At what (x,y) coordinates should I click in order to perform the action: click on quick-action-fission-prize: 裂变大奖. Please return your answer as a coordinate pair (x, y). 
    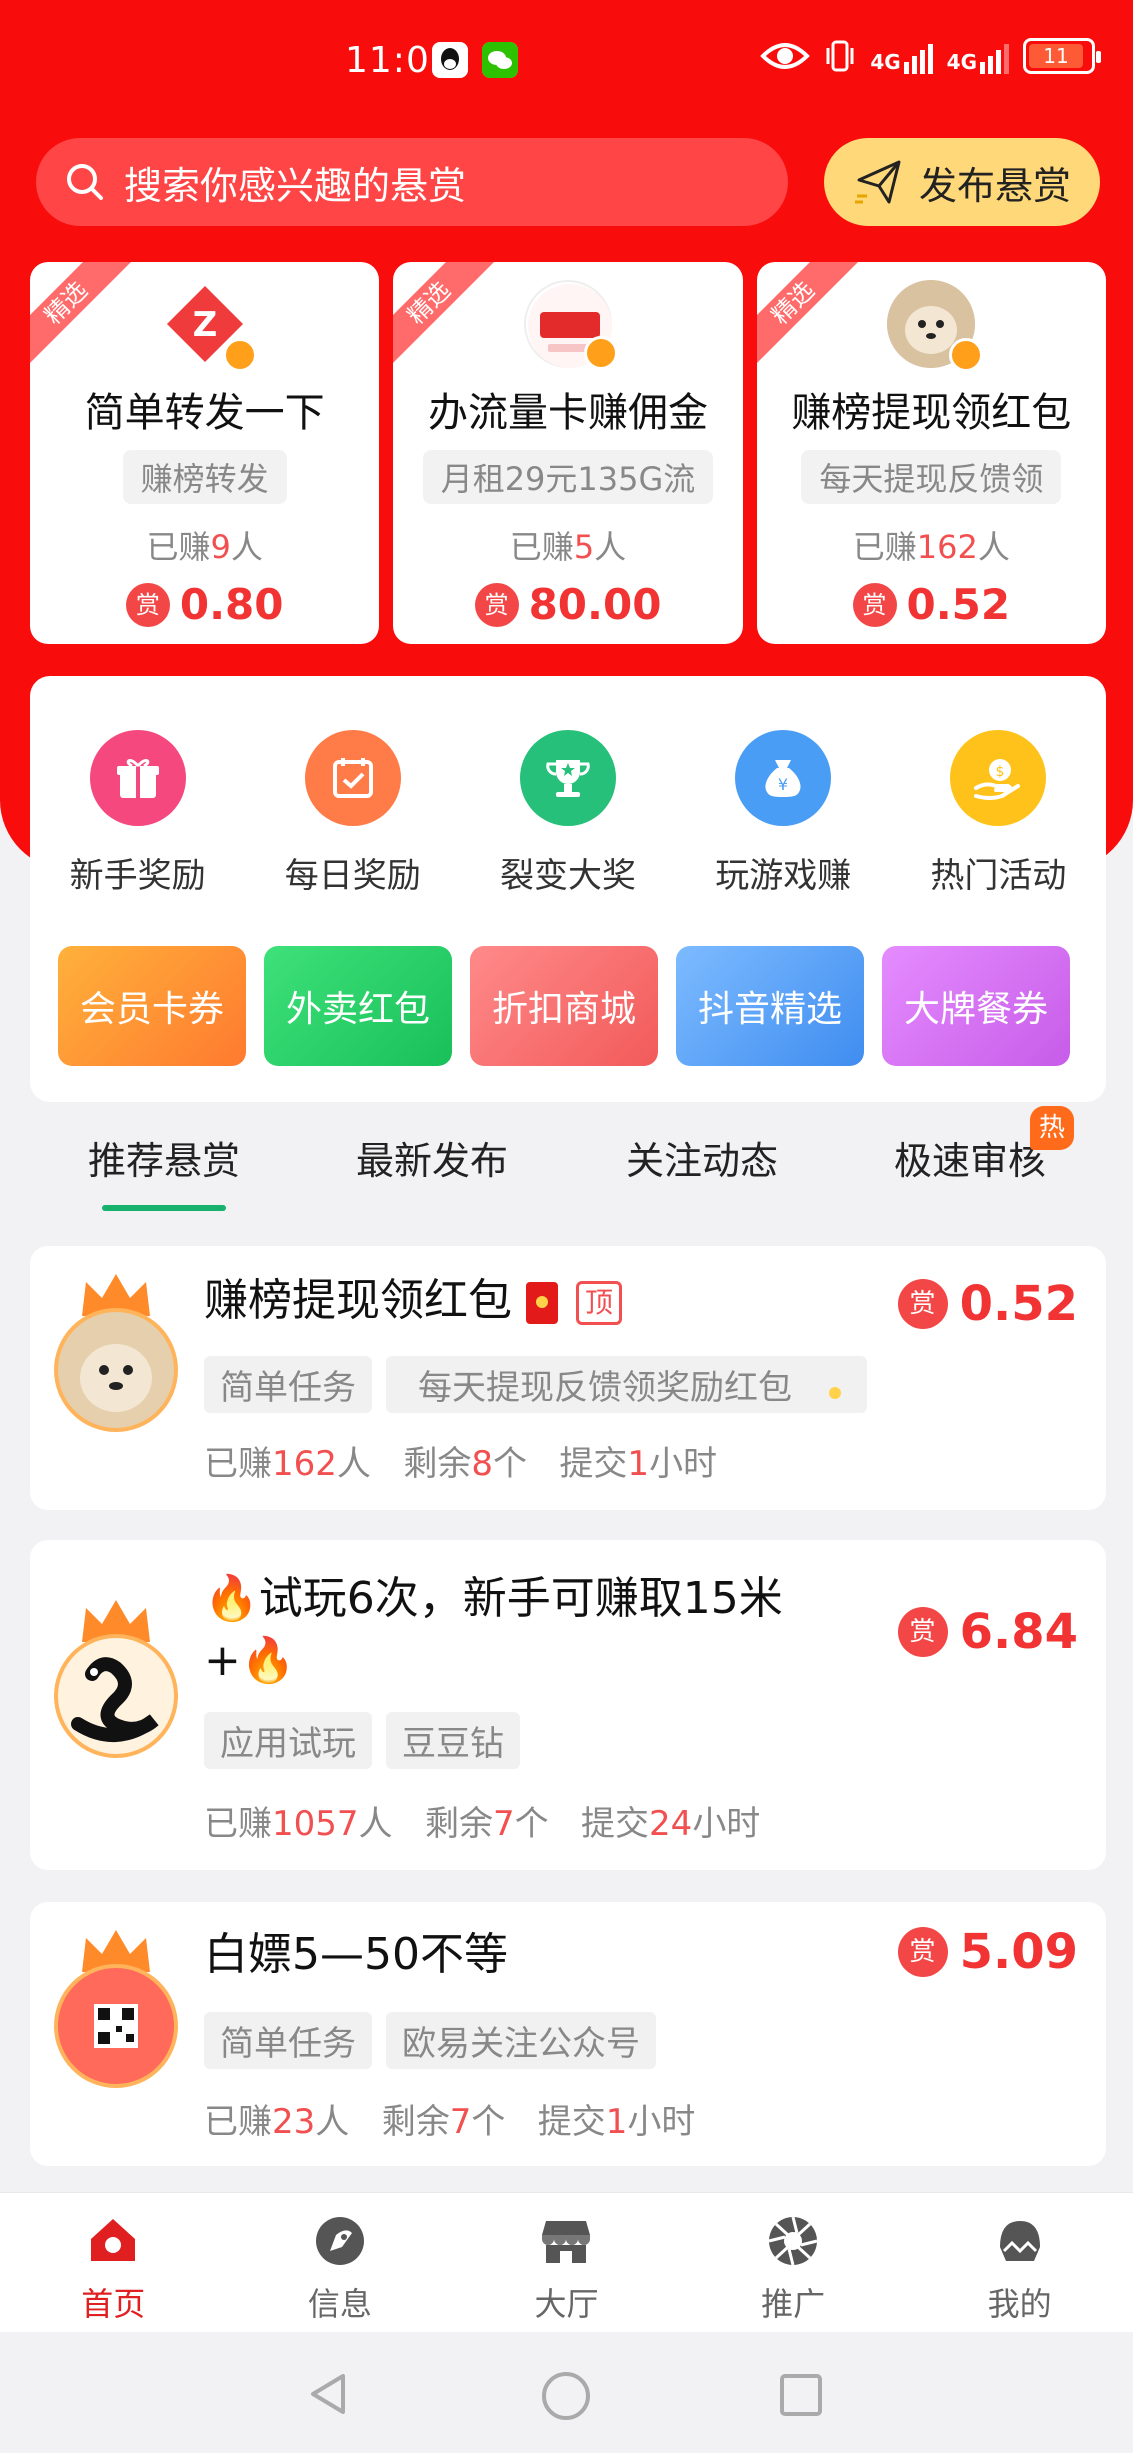
    Looking at the image, I should click on (567, 813).